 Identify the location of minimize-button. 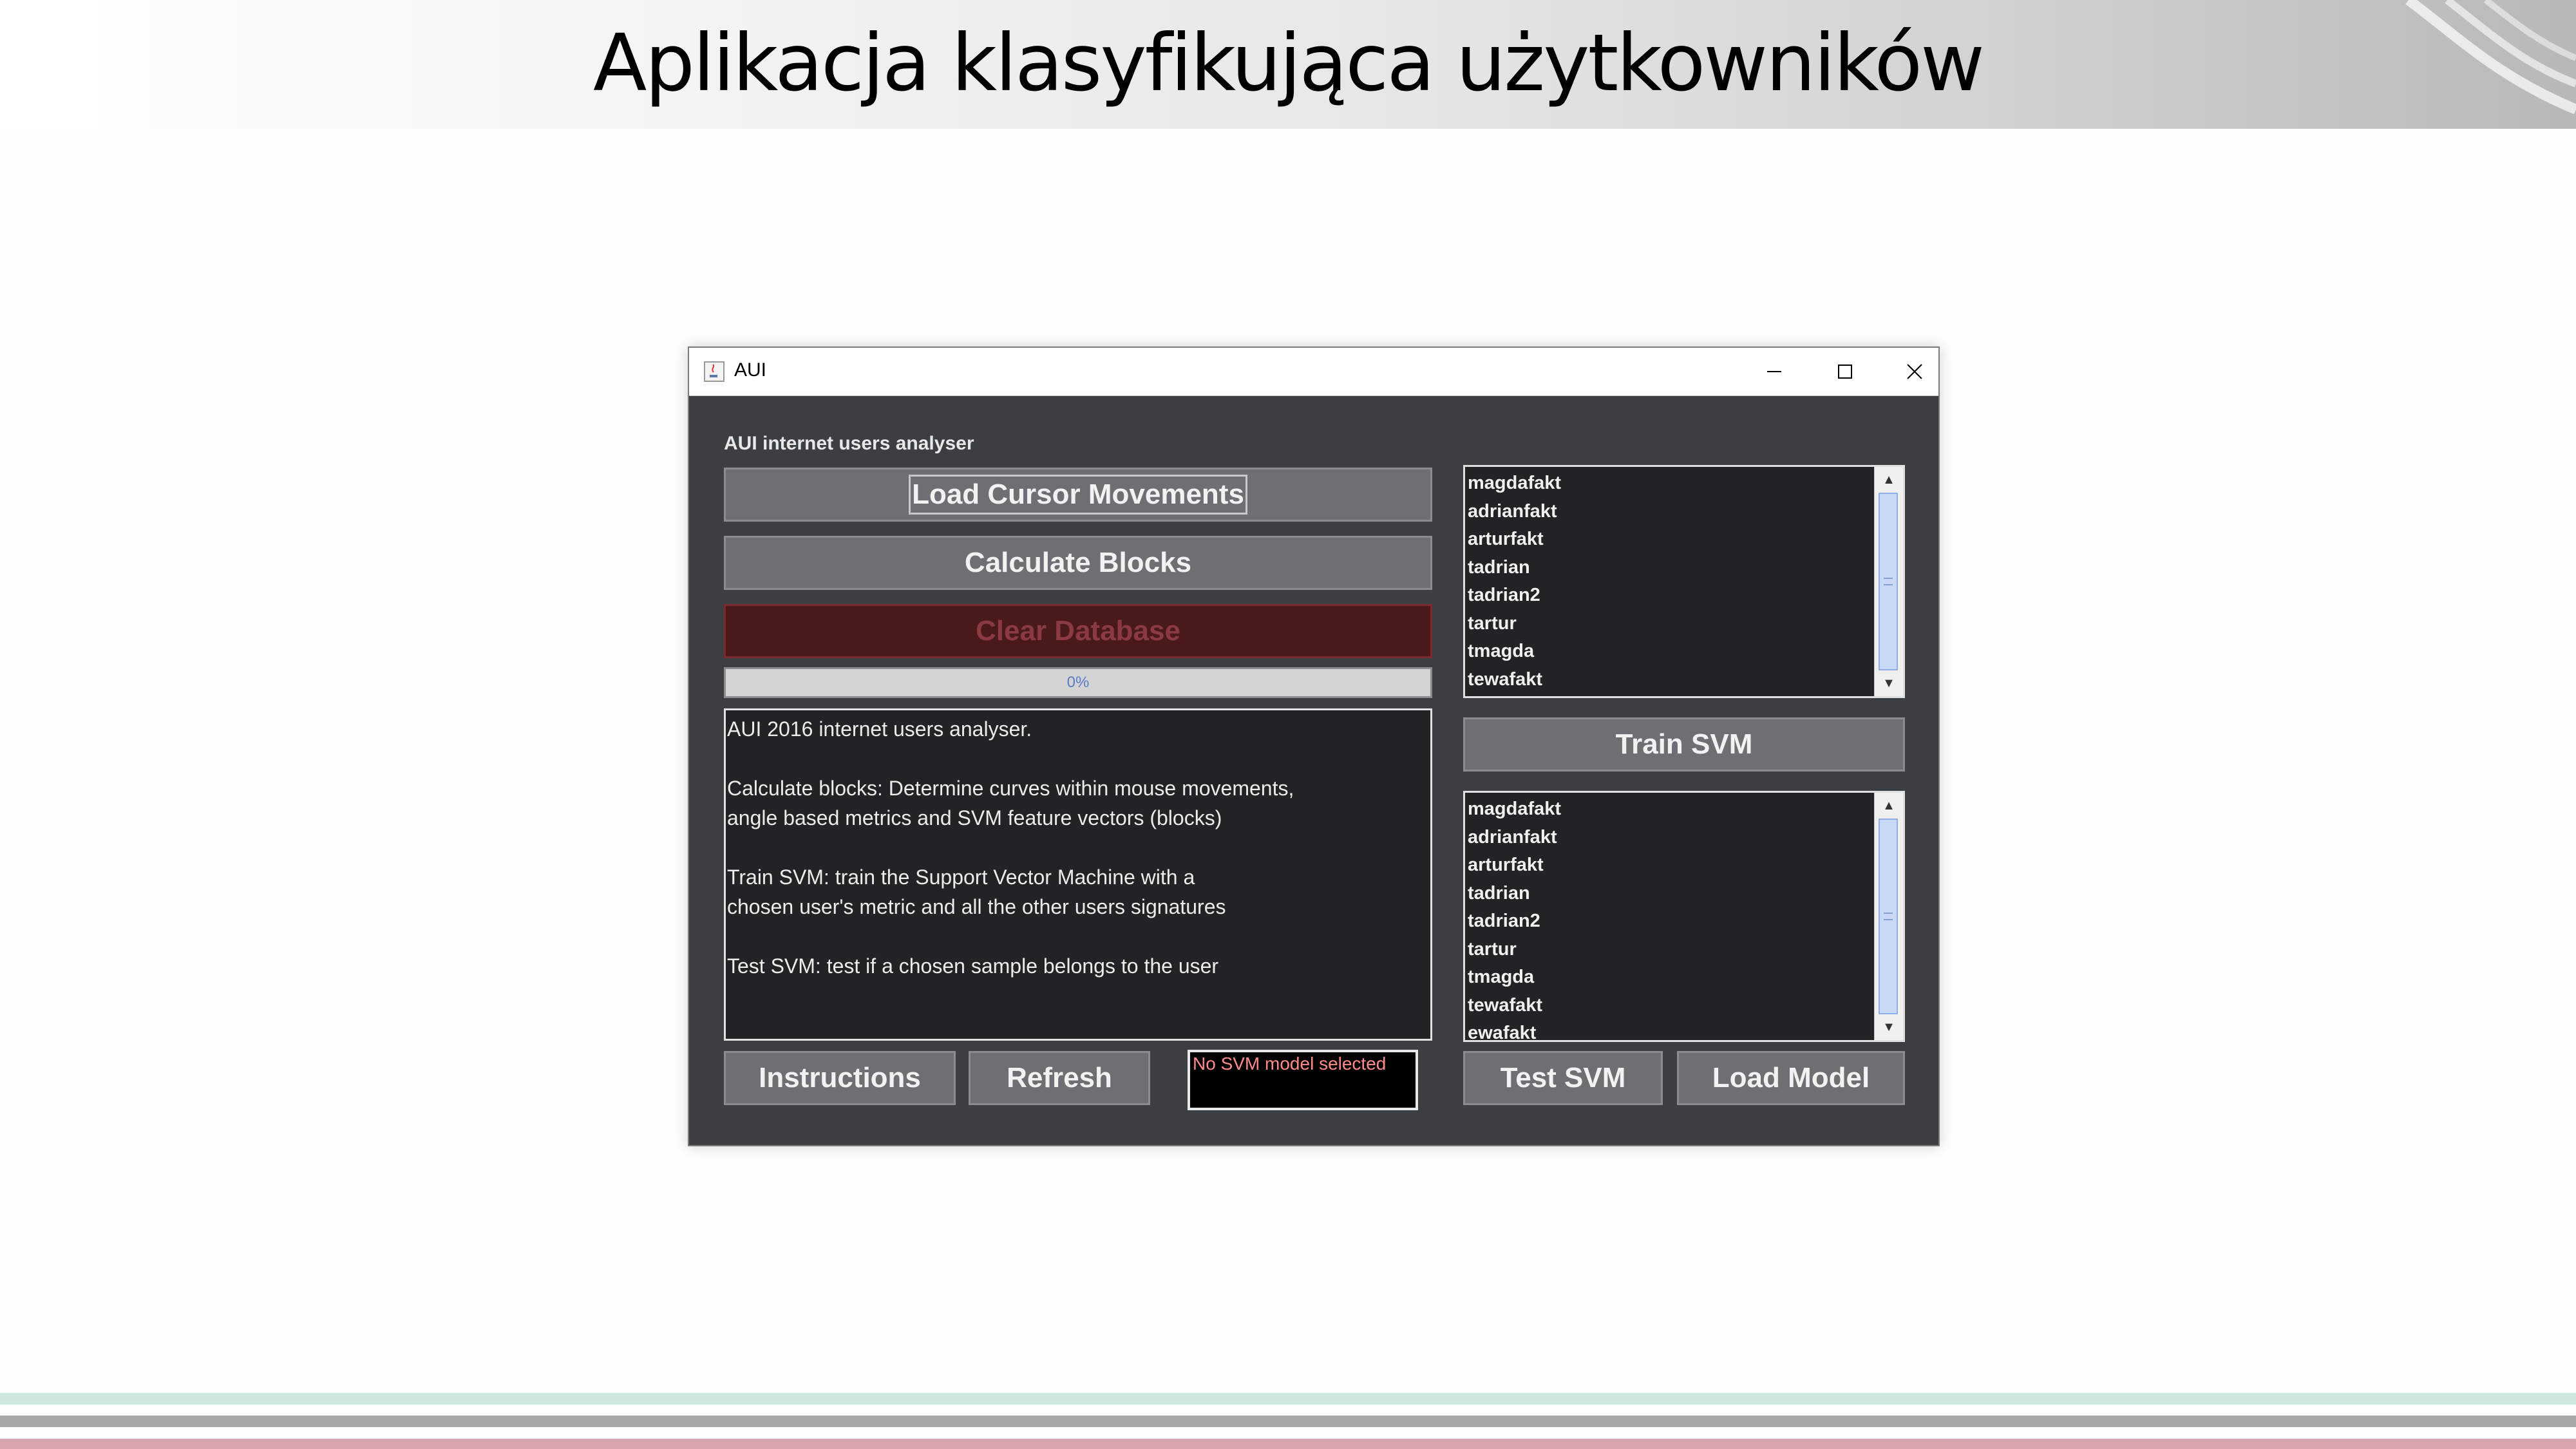
(1774, 371).